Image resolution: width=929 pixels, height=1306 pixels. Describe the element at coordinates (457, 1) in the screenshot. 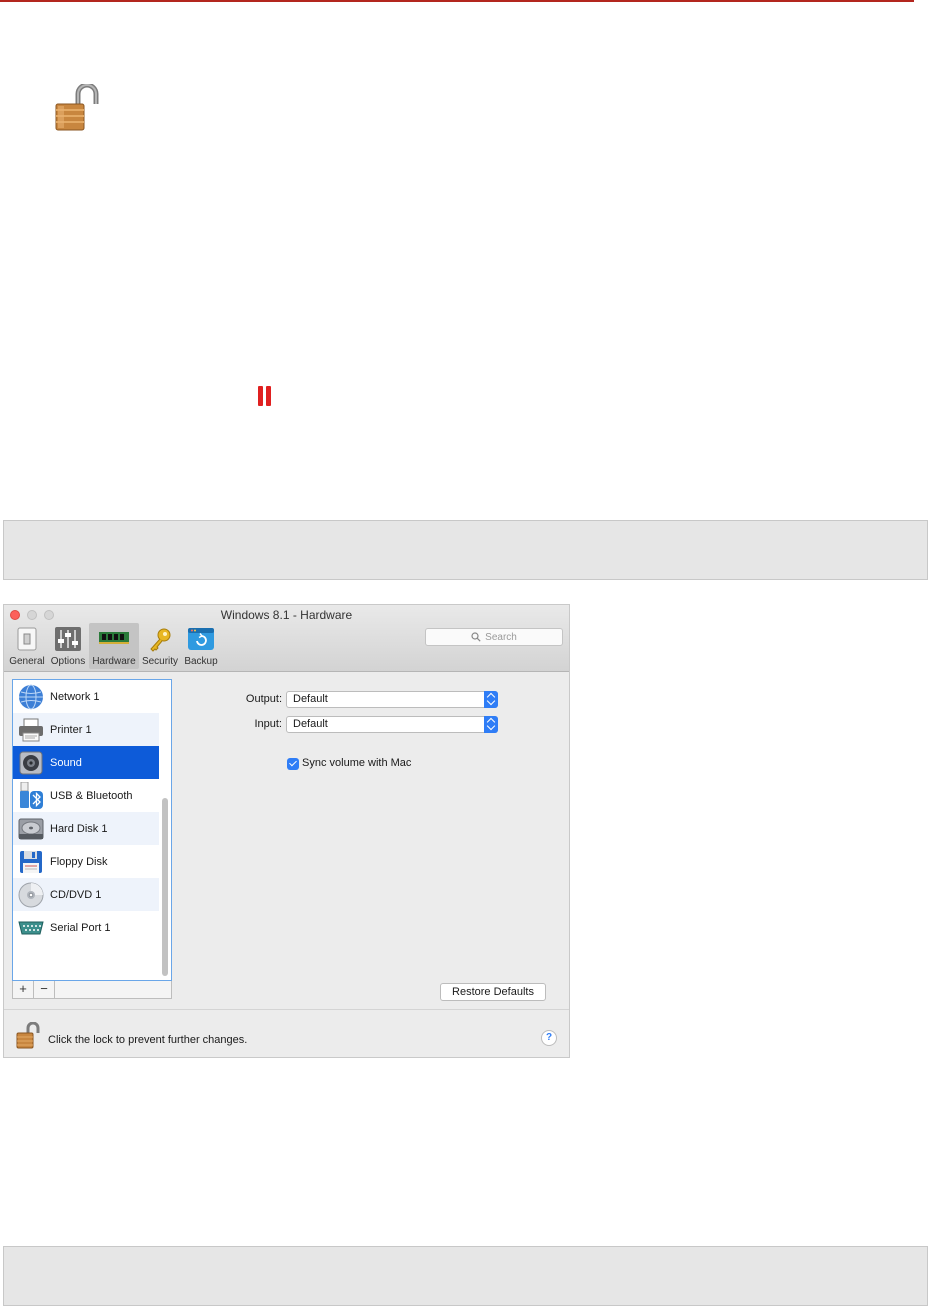

I see `top-rule` at that location.